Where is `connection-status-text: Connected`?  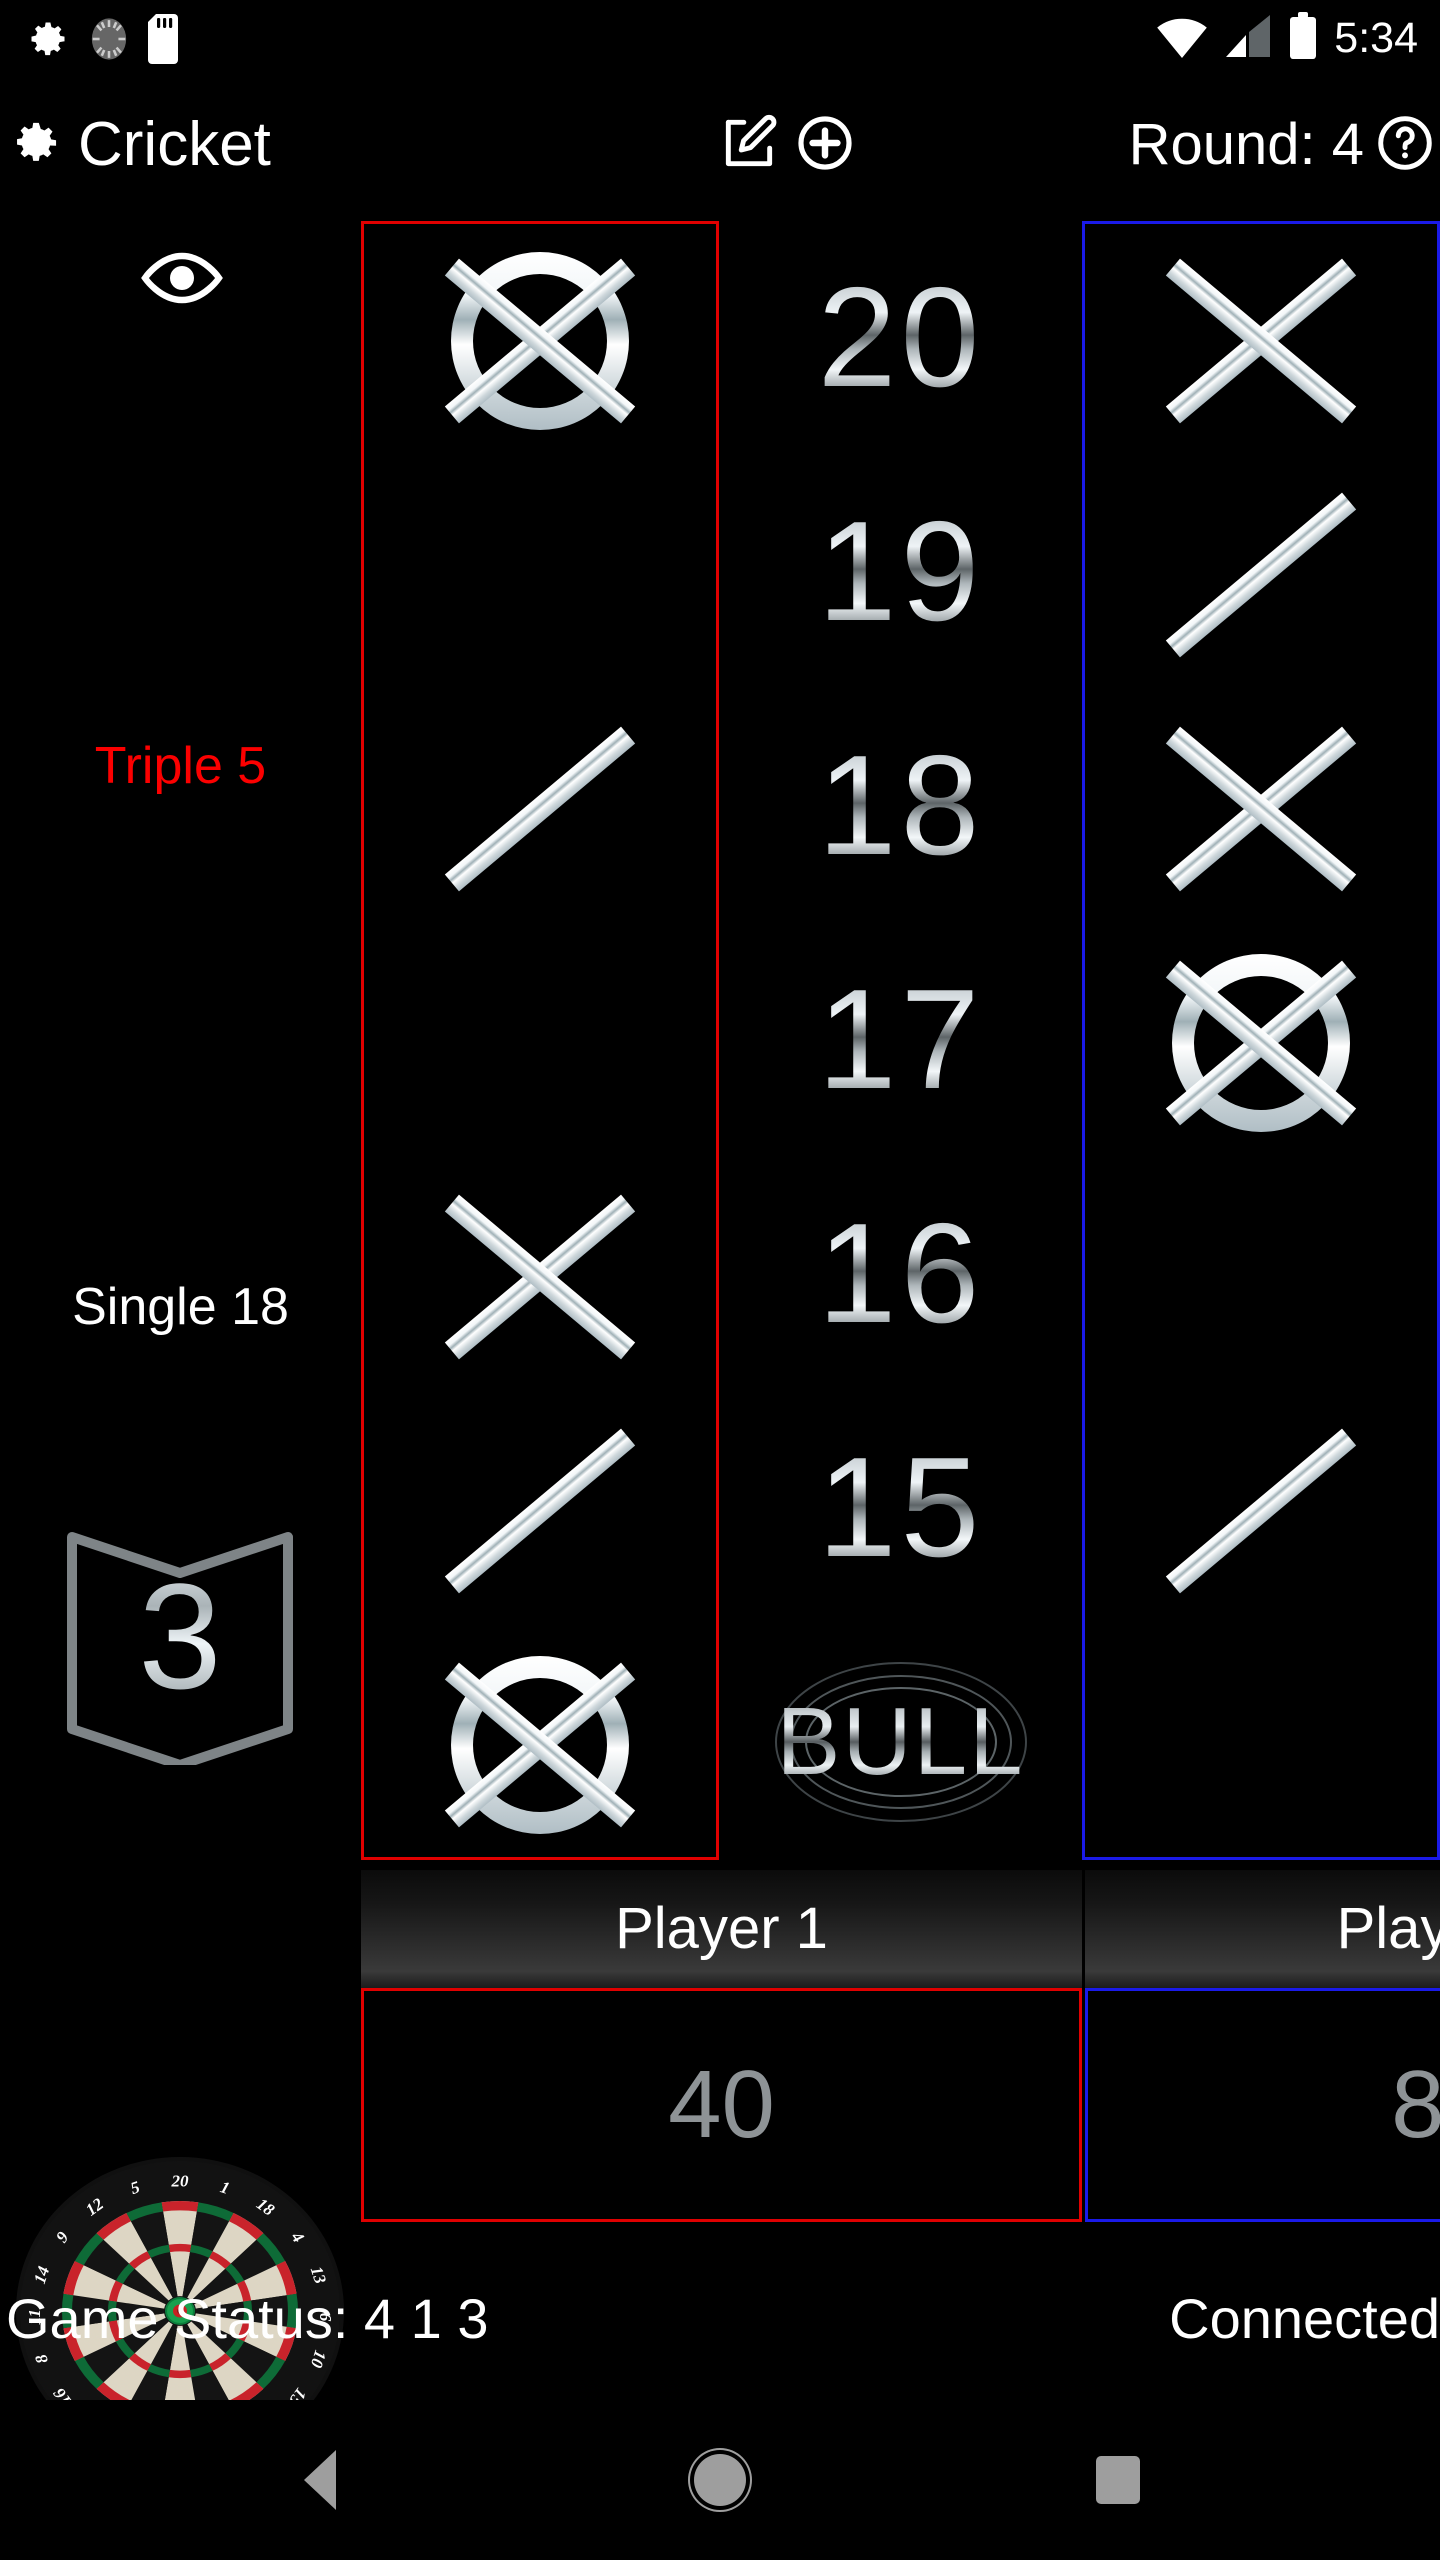
connection-status-text: Connected is located at coordinates (1304, 2318).